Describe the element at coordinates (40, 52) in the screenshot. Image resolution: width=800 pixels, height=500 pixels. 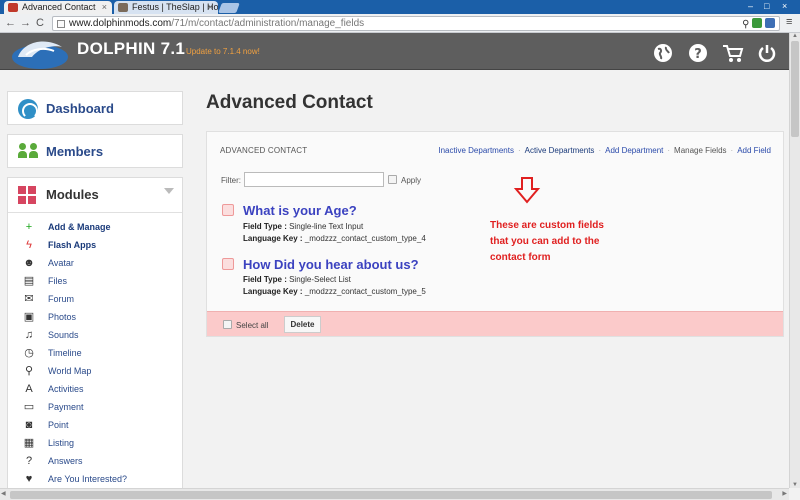
I see `dolphin-logo-icon` at that location.